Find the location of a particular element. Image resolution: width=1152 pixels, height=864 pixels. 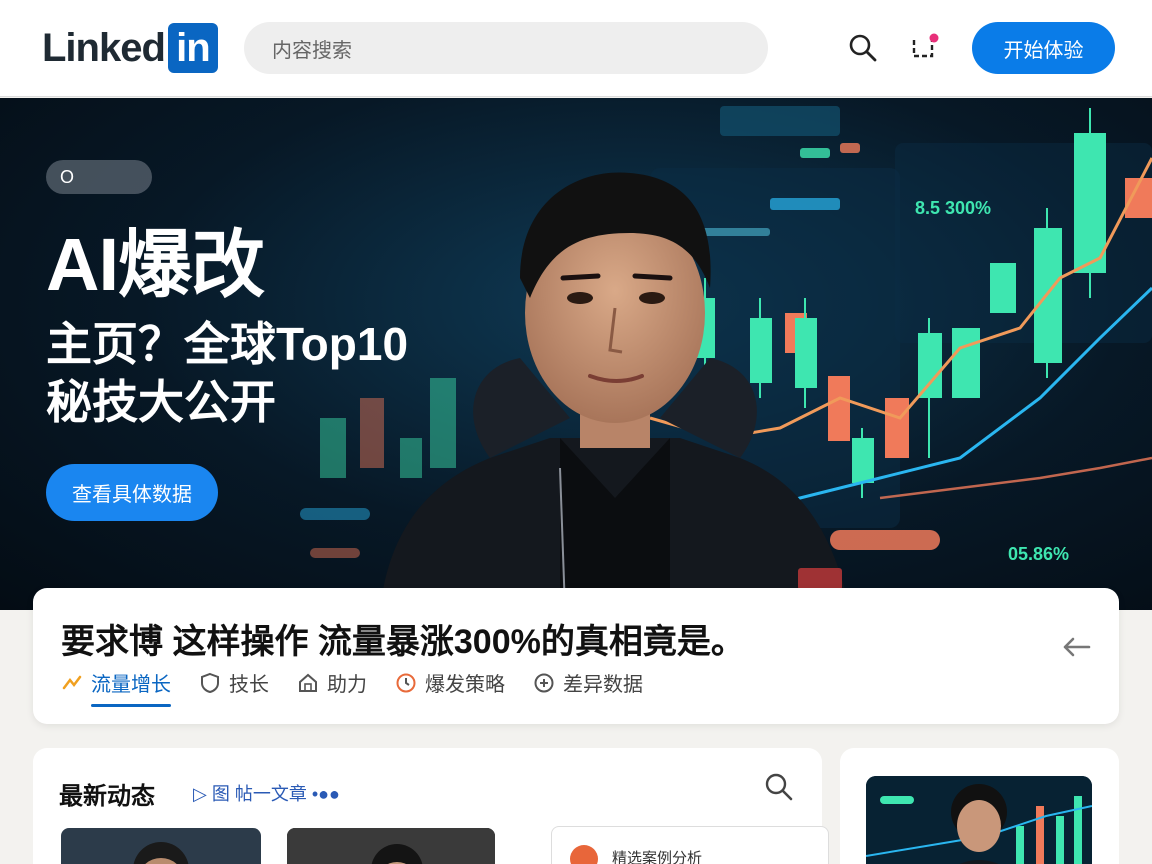

feed-item-title: 精选案例分析 is located at coordinates (657, 857).